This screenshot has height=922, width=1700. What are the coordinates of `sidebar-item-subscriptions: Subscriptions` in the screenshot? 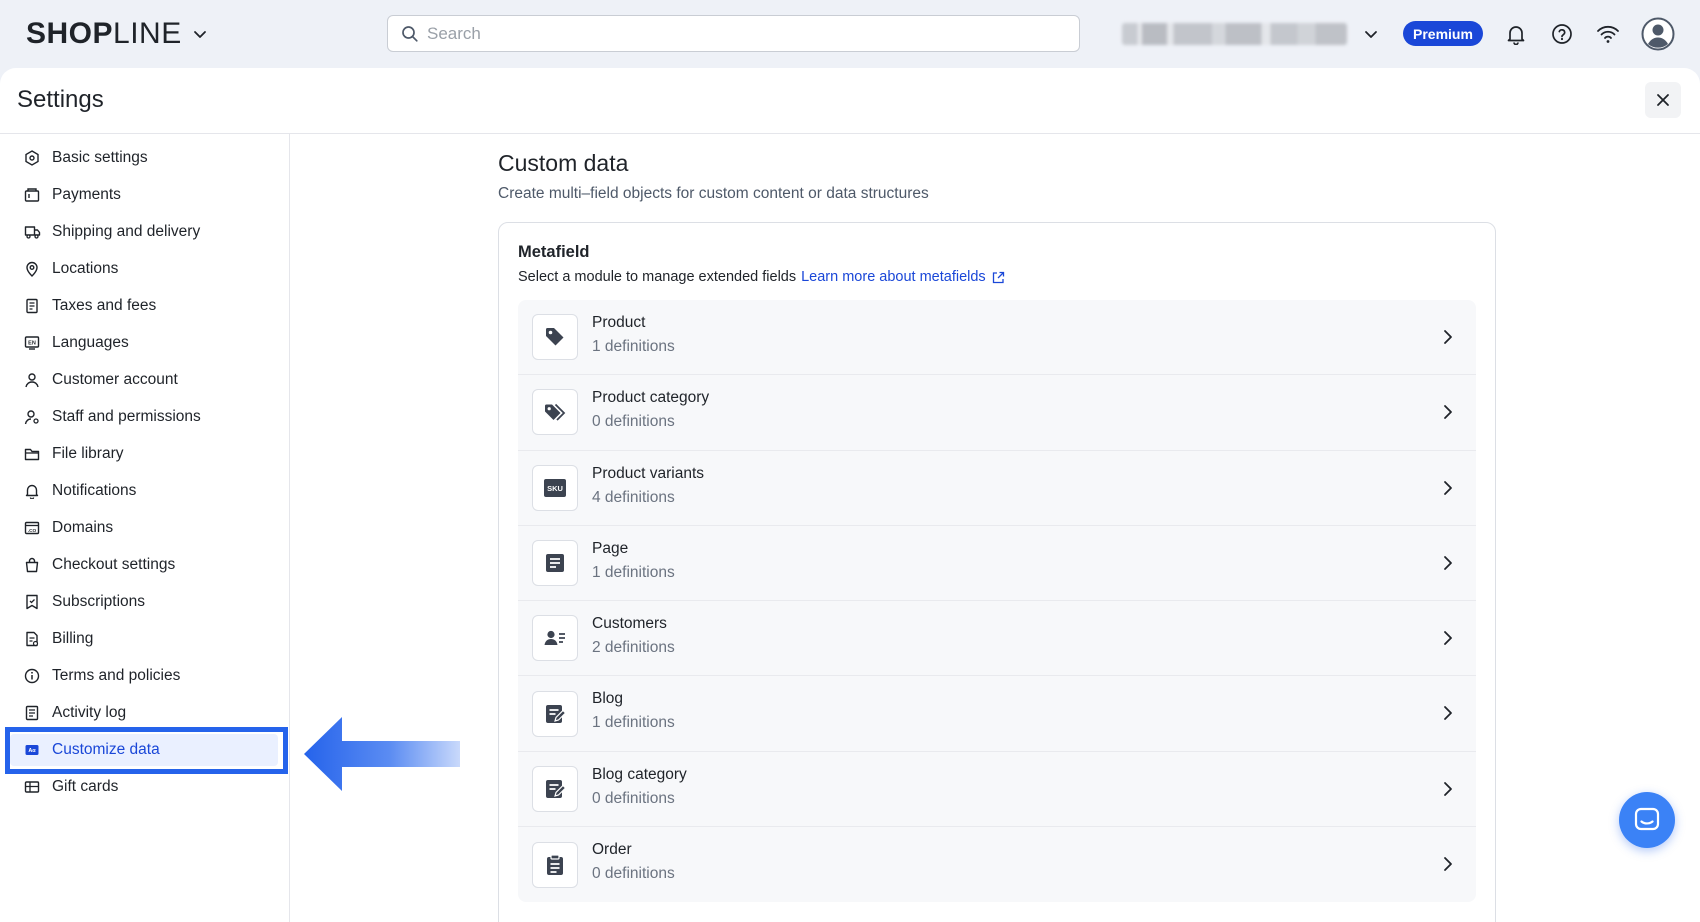 It's located at (144, 602).